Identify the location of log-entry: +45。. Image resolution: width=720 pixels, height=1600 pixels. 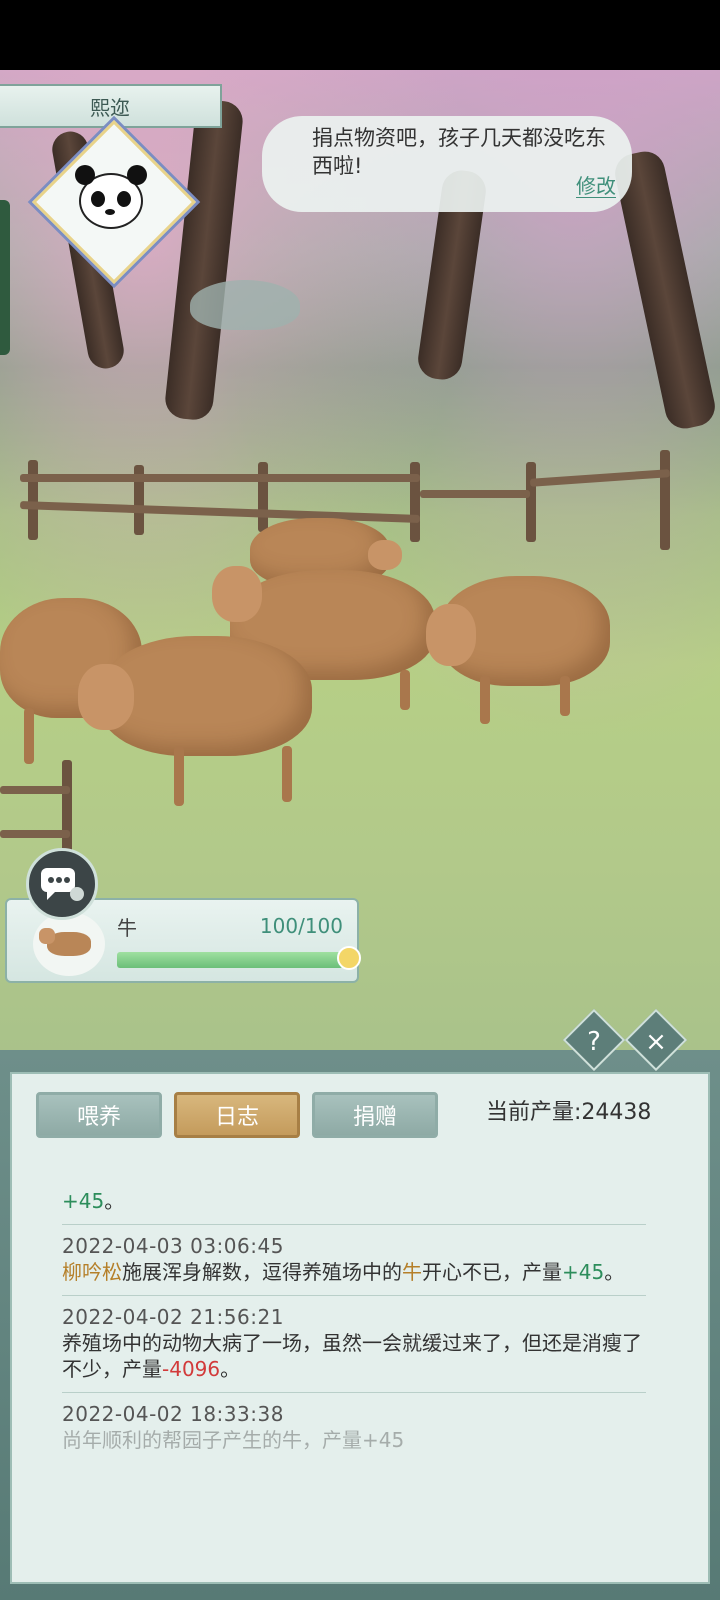
(354, 1202).